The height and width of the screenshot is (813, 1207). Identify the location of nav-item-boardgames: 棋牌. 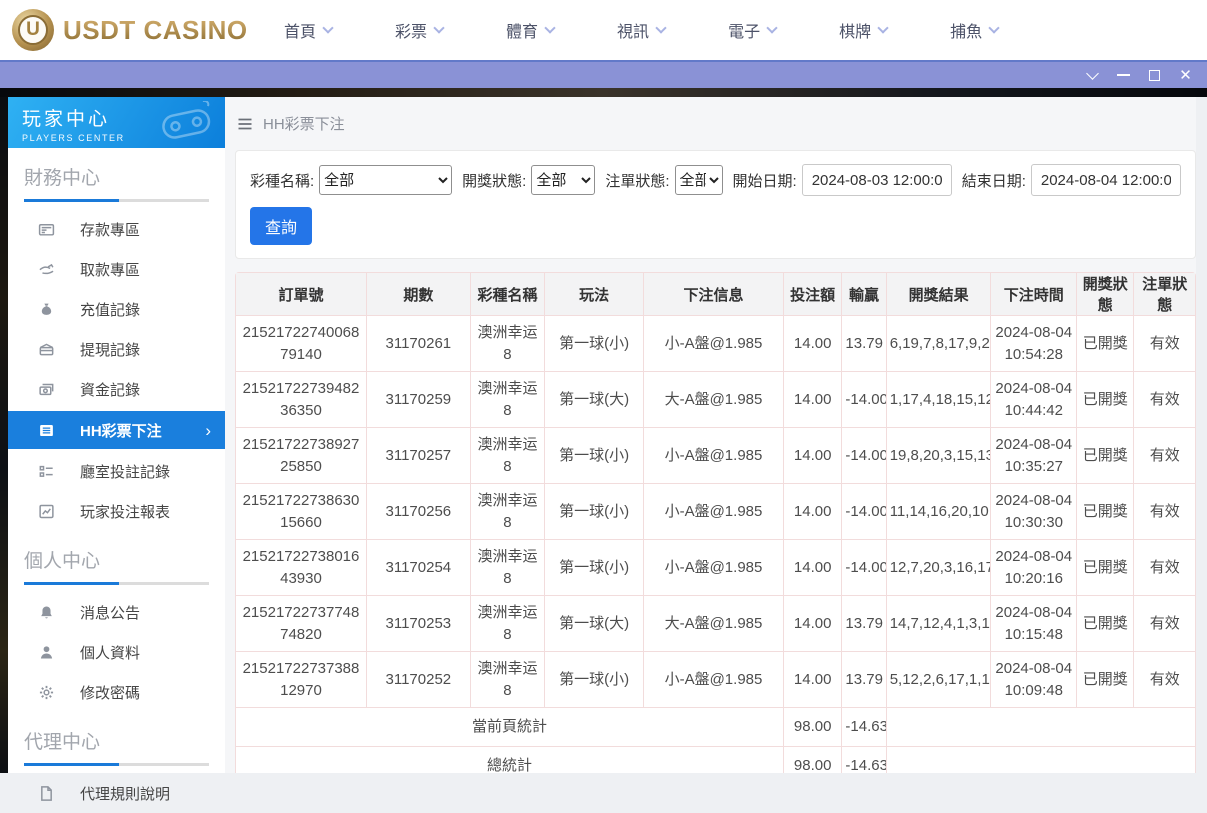
(864, 30).